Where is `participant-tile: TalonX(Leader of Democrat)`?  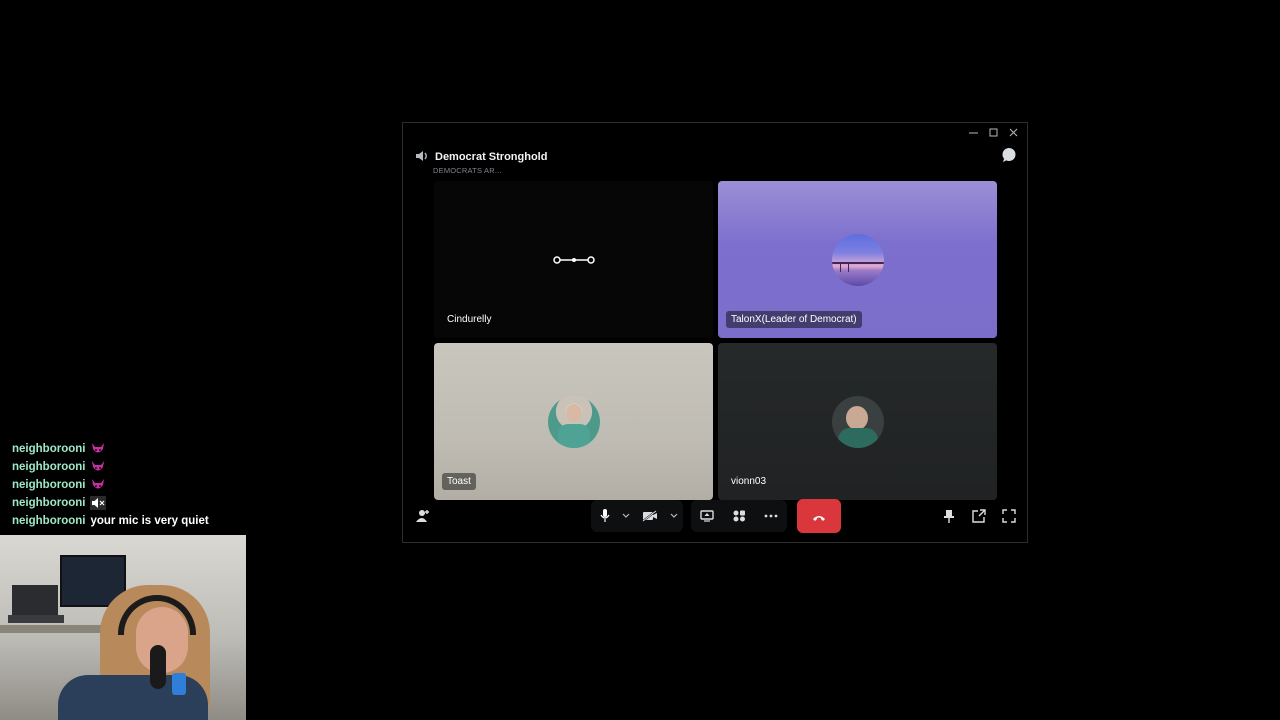
participant-tile: TalonX(Leader of Democrat) is located at coordinates (857, 259).